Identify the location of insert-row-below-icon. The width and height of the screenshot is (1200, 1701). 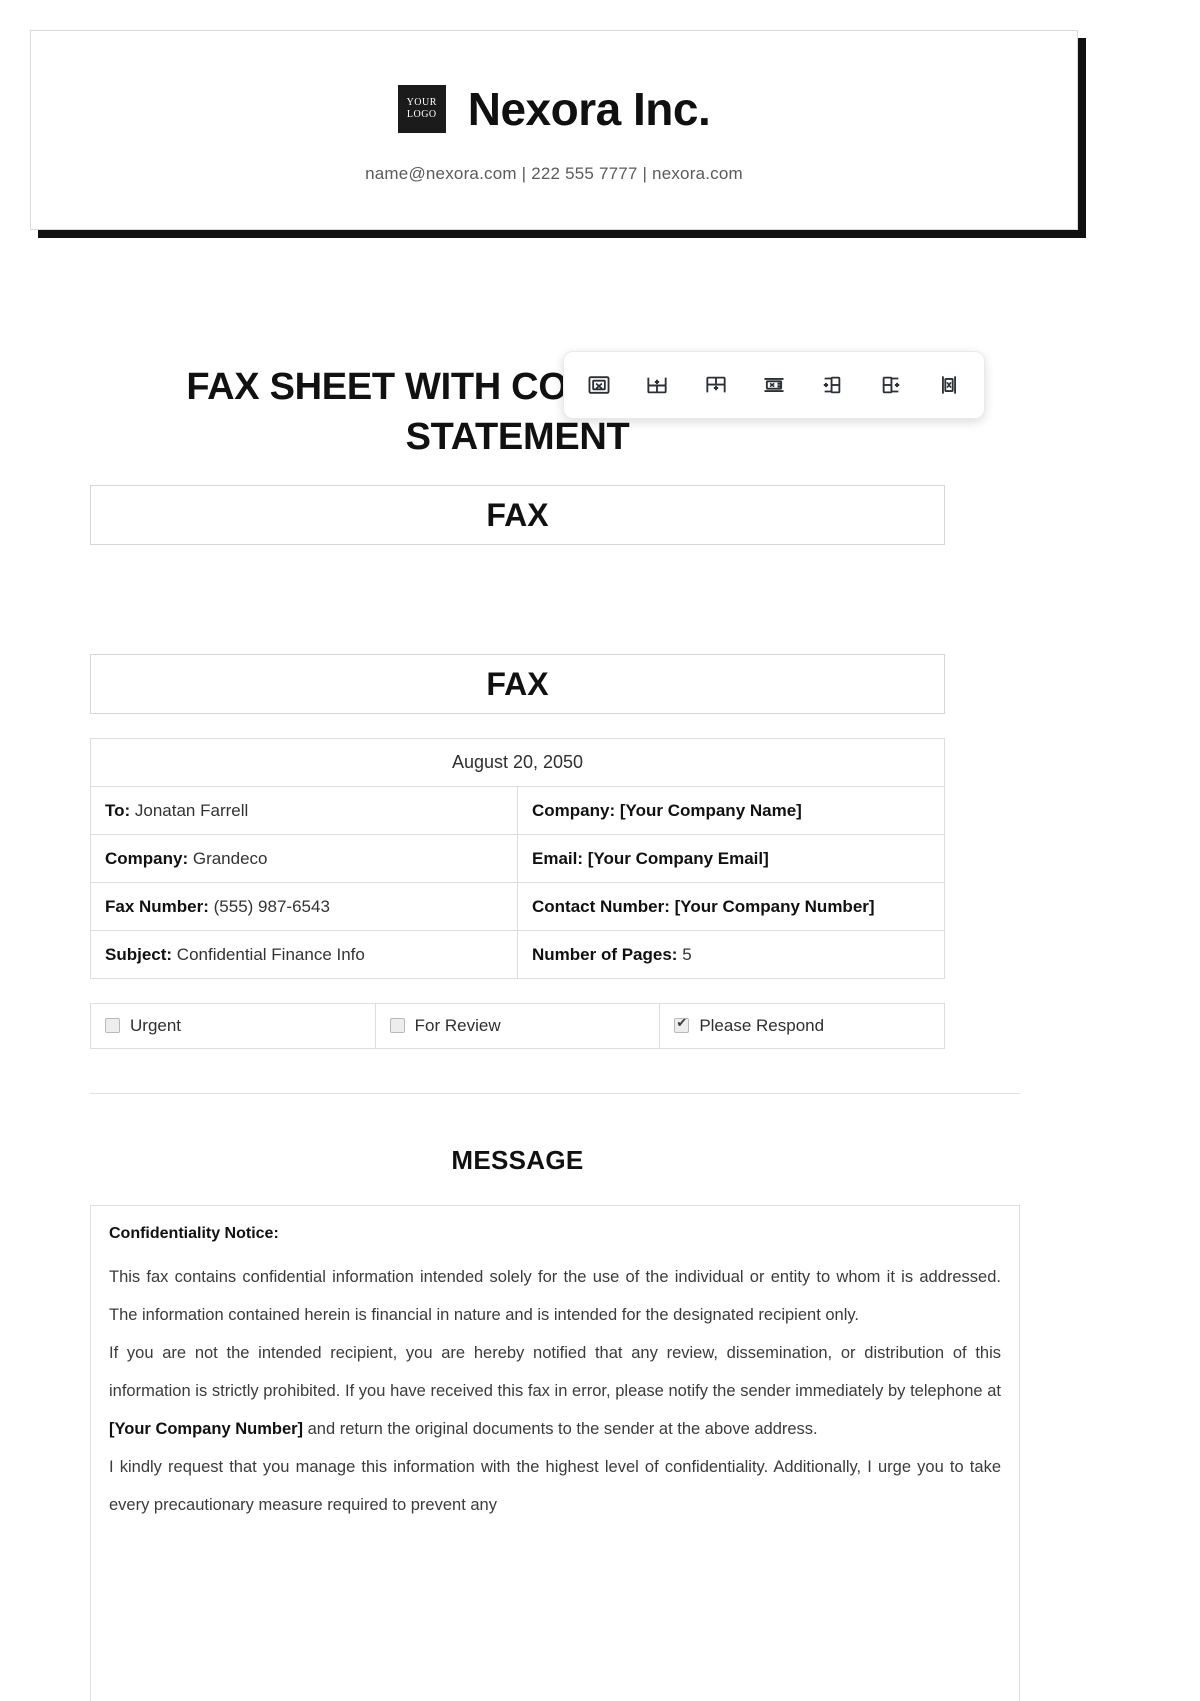
(657, 385).